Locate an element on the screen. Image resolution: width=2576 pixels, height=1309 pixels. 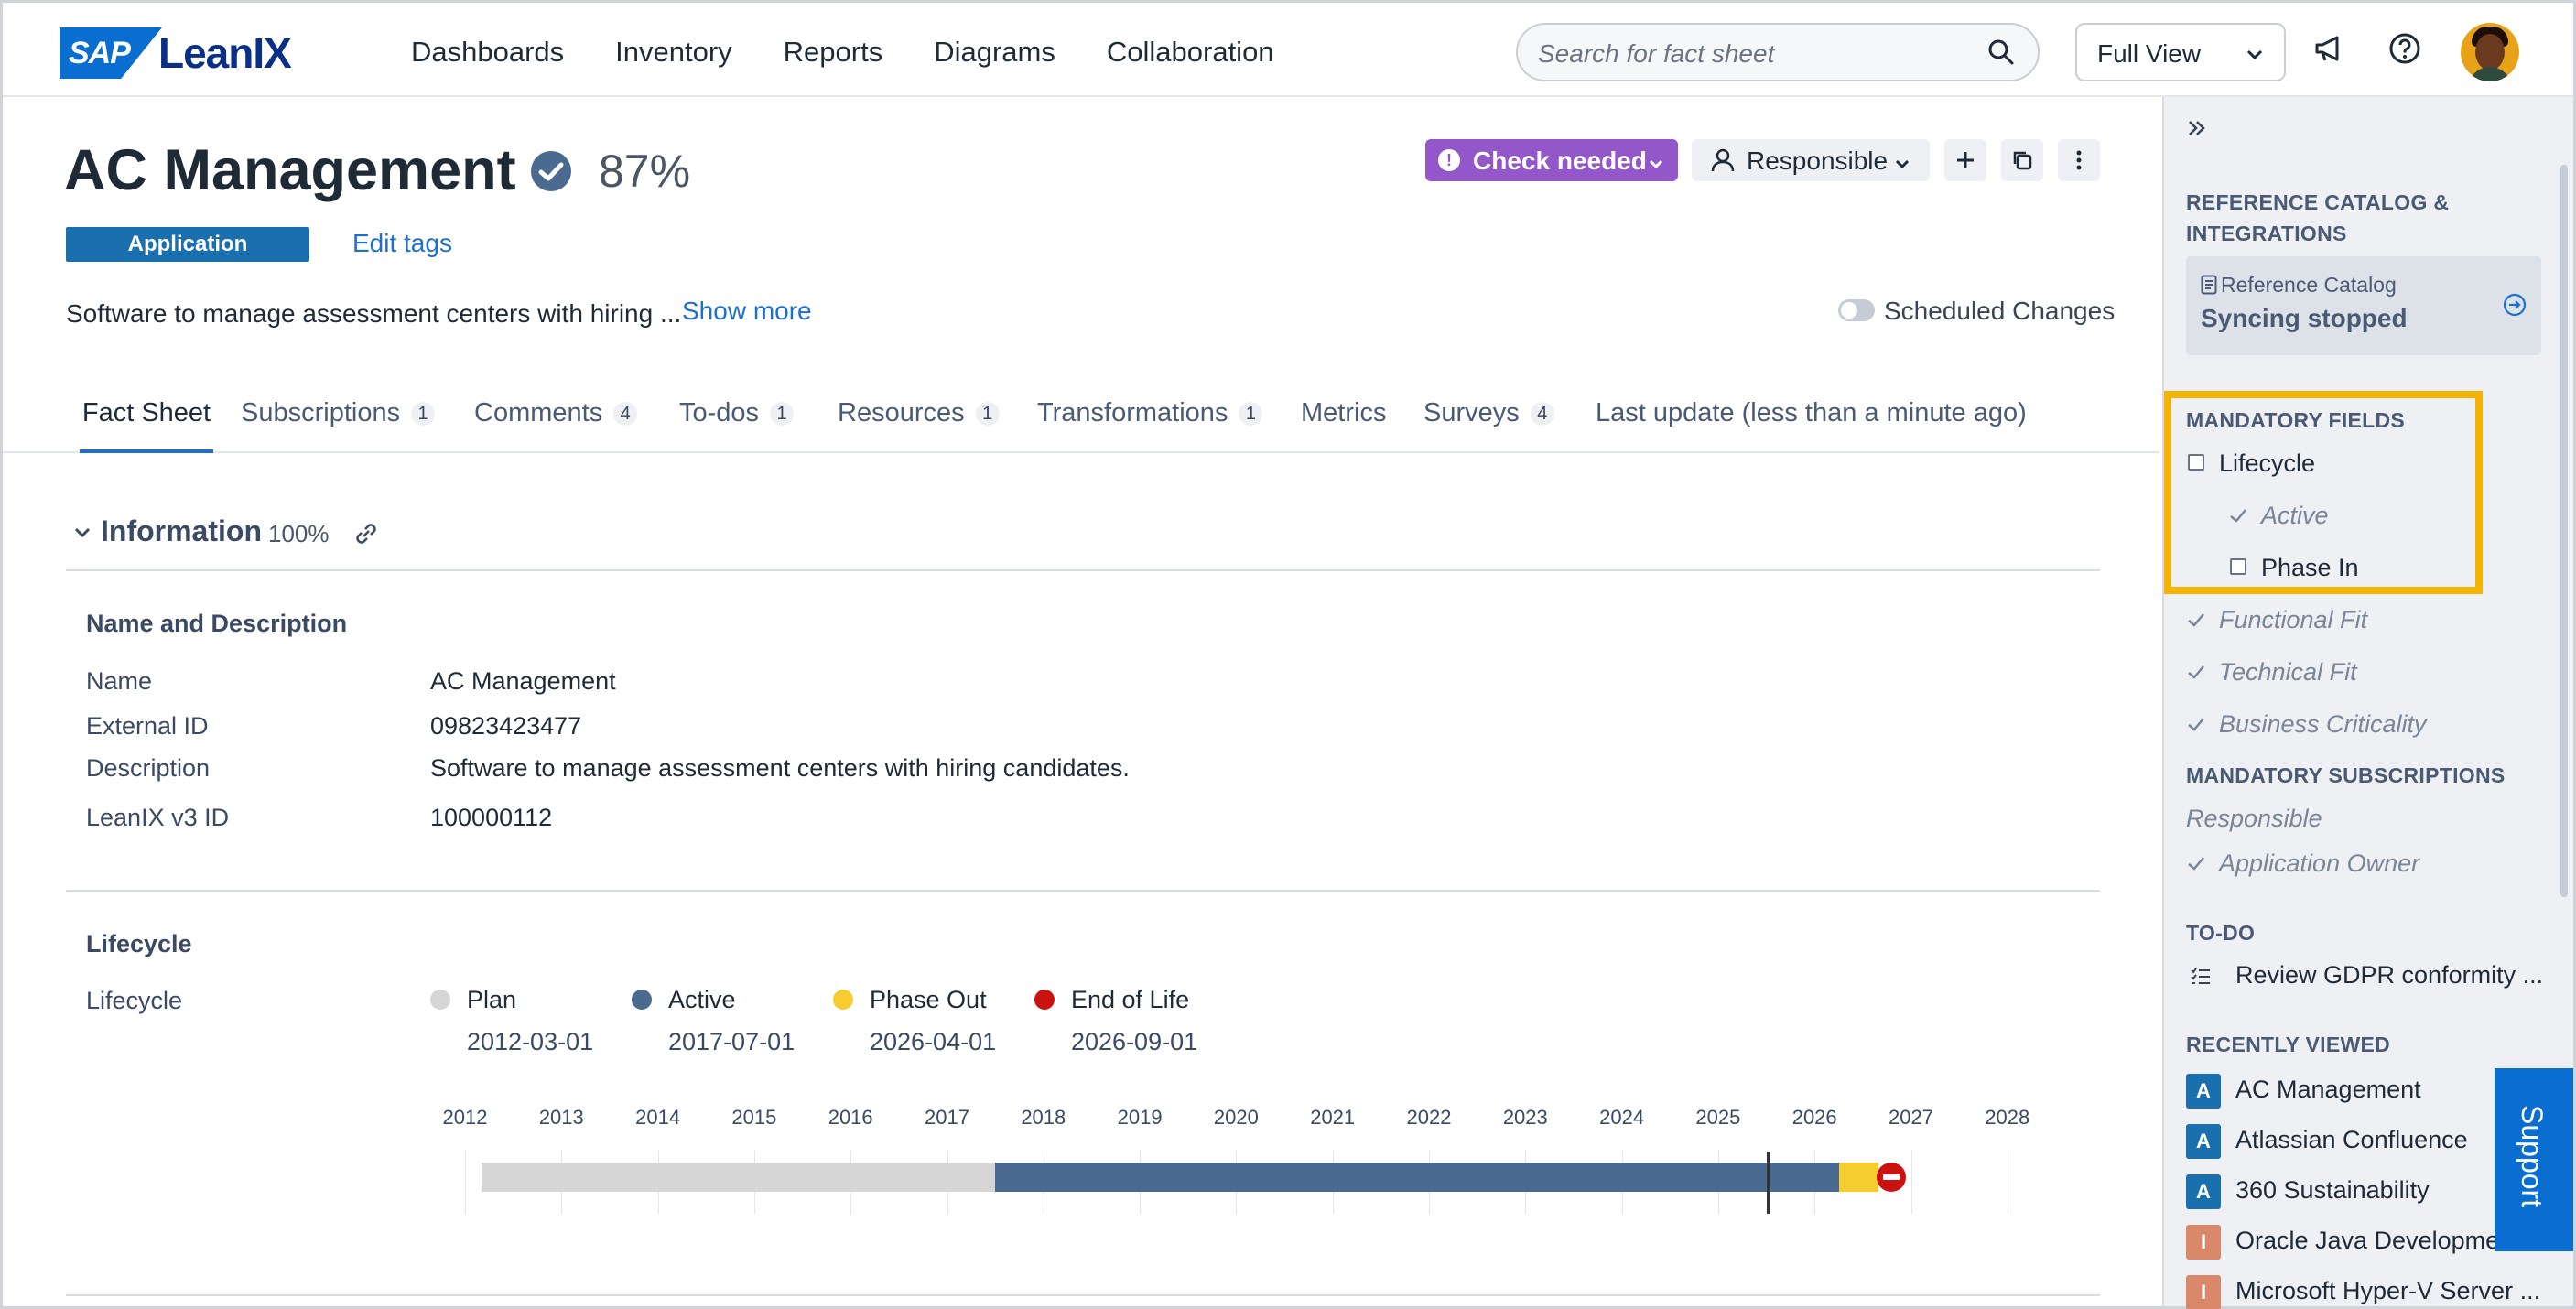
tab-count-badge: 1 is located at coordinates (1251, 414).